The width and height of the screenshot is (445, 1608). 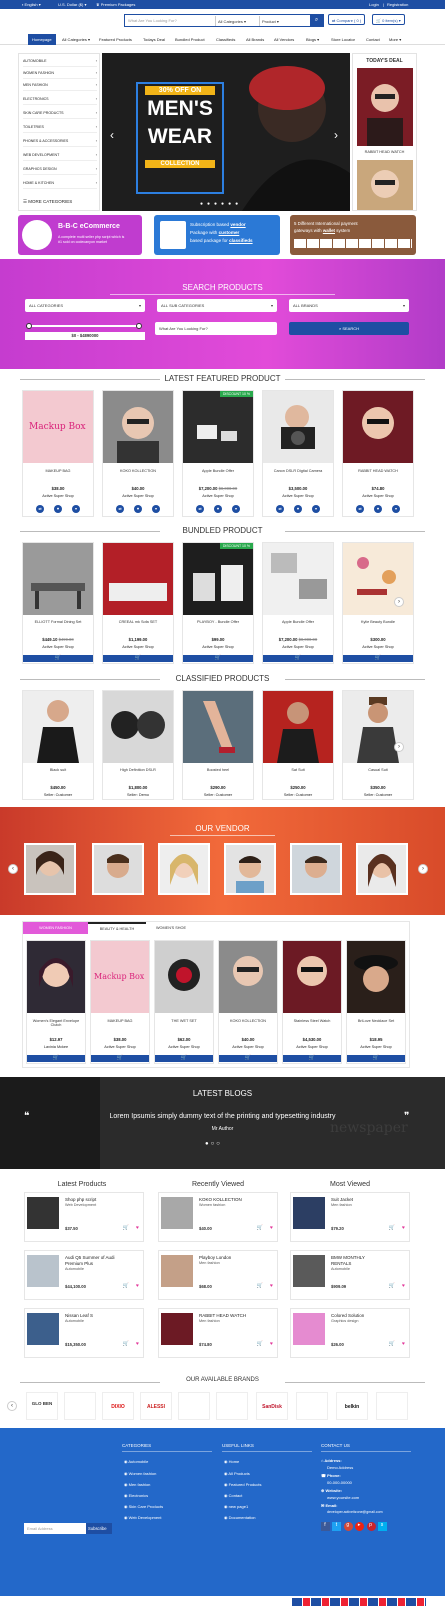 What do you see at coordinates (42, 39) in the screenshot?
I see `nav-homepage: Homepage` at bounding box center [42, 39].